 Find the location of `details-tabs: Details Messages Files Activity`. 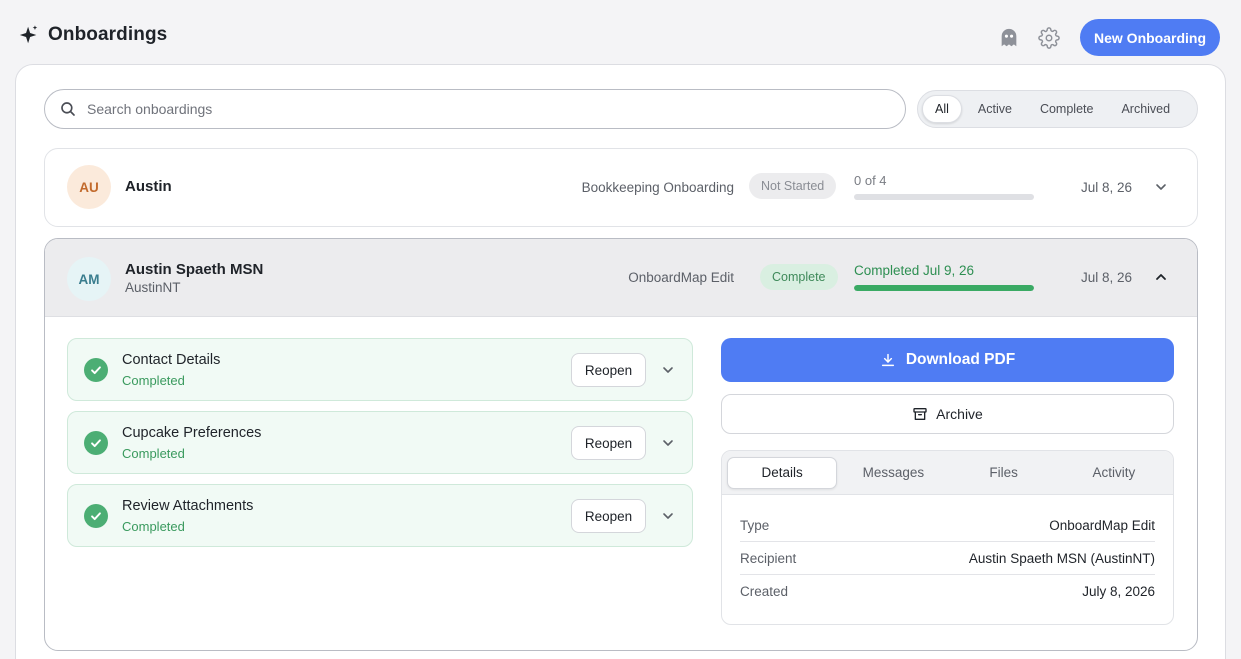

details-tabs: Details Messages Files Activity is located at coordinates (947, 473).